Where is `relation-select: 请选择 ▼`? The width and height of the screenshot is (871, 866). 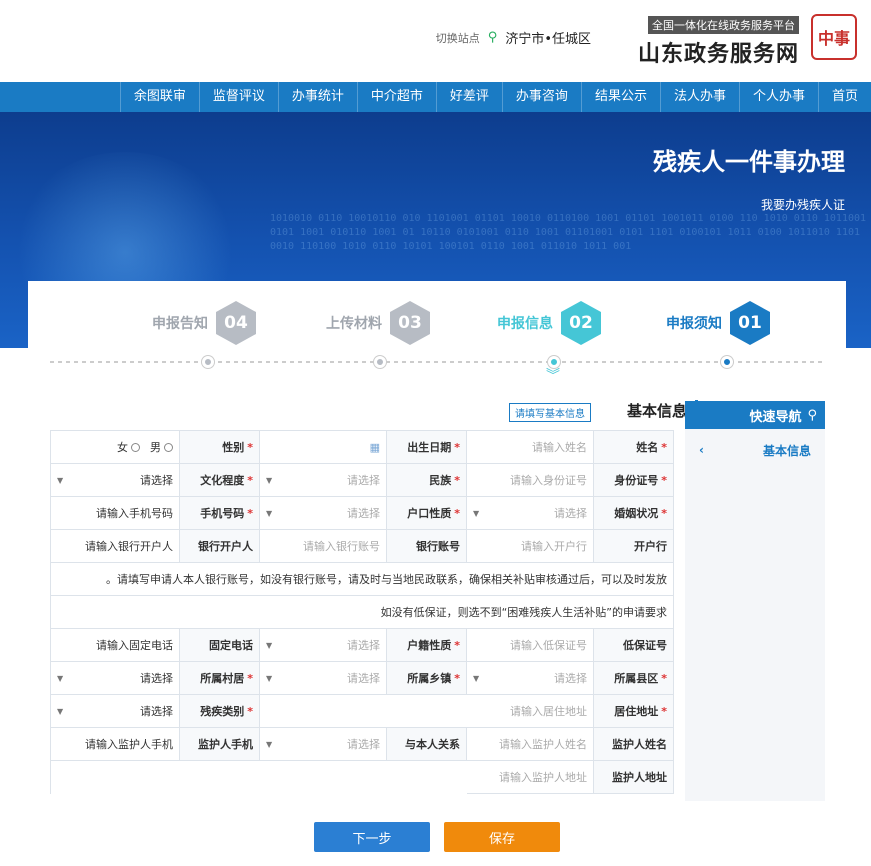
relation-select: 请选择 ▼ is located at coordinates (323, 744).